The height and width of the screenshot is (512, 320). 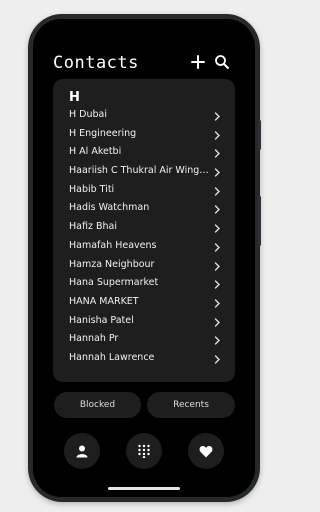 What do you see at coordinates (88, 114) in the screenshot?
I see `contact-name: H Dubai` at bounding box center [88, 114].